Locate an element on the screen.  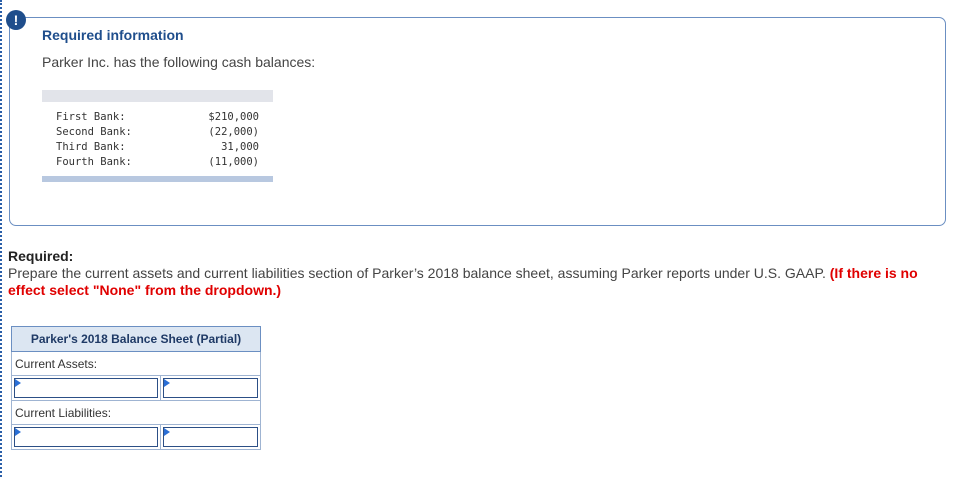
current-assets-amount-field is located at coordinates (210, 388).